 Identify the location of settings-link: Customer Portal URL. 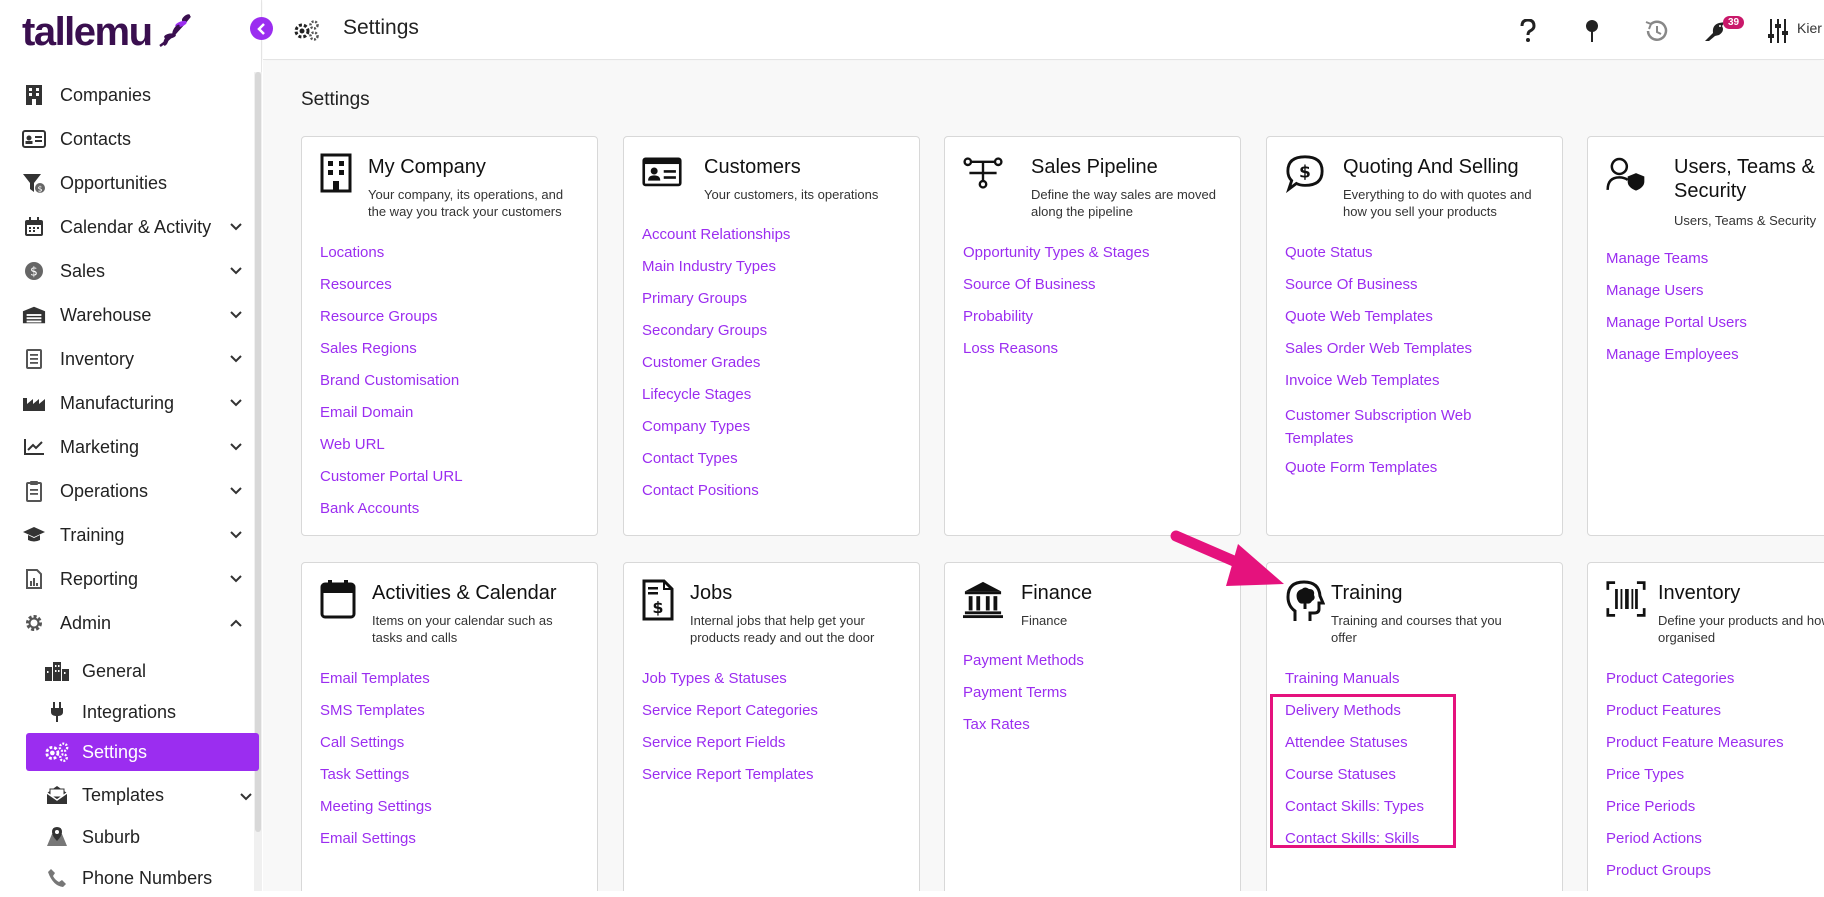
(391, 477).